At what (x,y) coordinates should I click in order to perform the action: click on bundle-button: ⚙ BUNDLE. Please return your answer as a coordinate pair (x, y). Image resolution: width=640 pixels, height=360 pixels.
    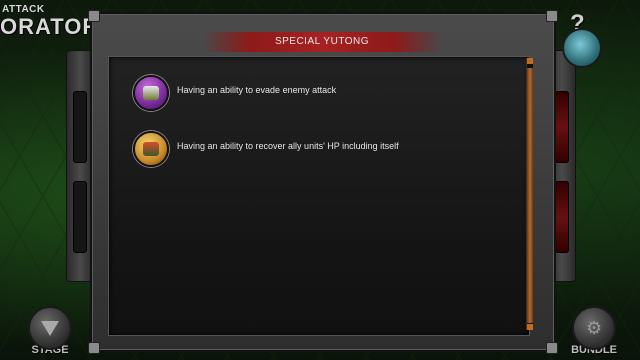
    Looking at the image, I should click on (594, 333).